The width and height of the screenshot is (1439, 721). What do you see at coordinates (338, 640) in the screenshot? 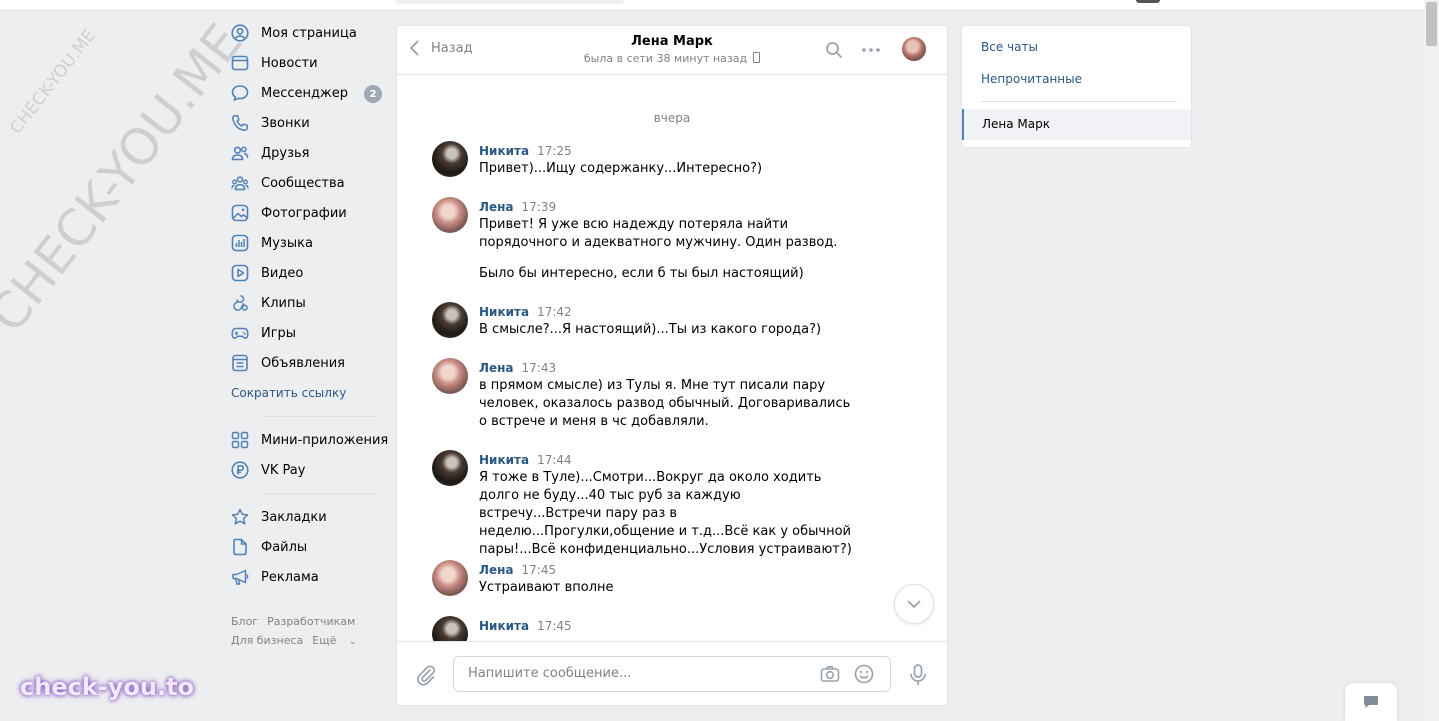
I see `footer-more-link: Ещё ⌄` at bounding box center [338, 640].